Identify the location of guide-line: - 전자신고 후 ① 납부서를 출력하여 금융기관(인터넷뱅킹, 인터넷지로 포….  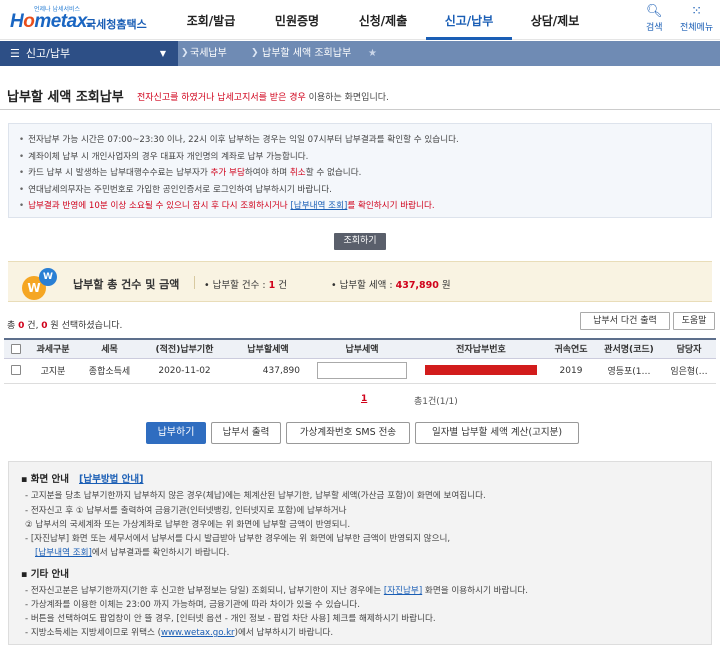
(186, 511).